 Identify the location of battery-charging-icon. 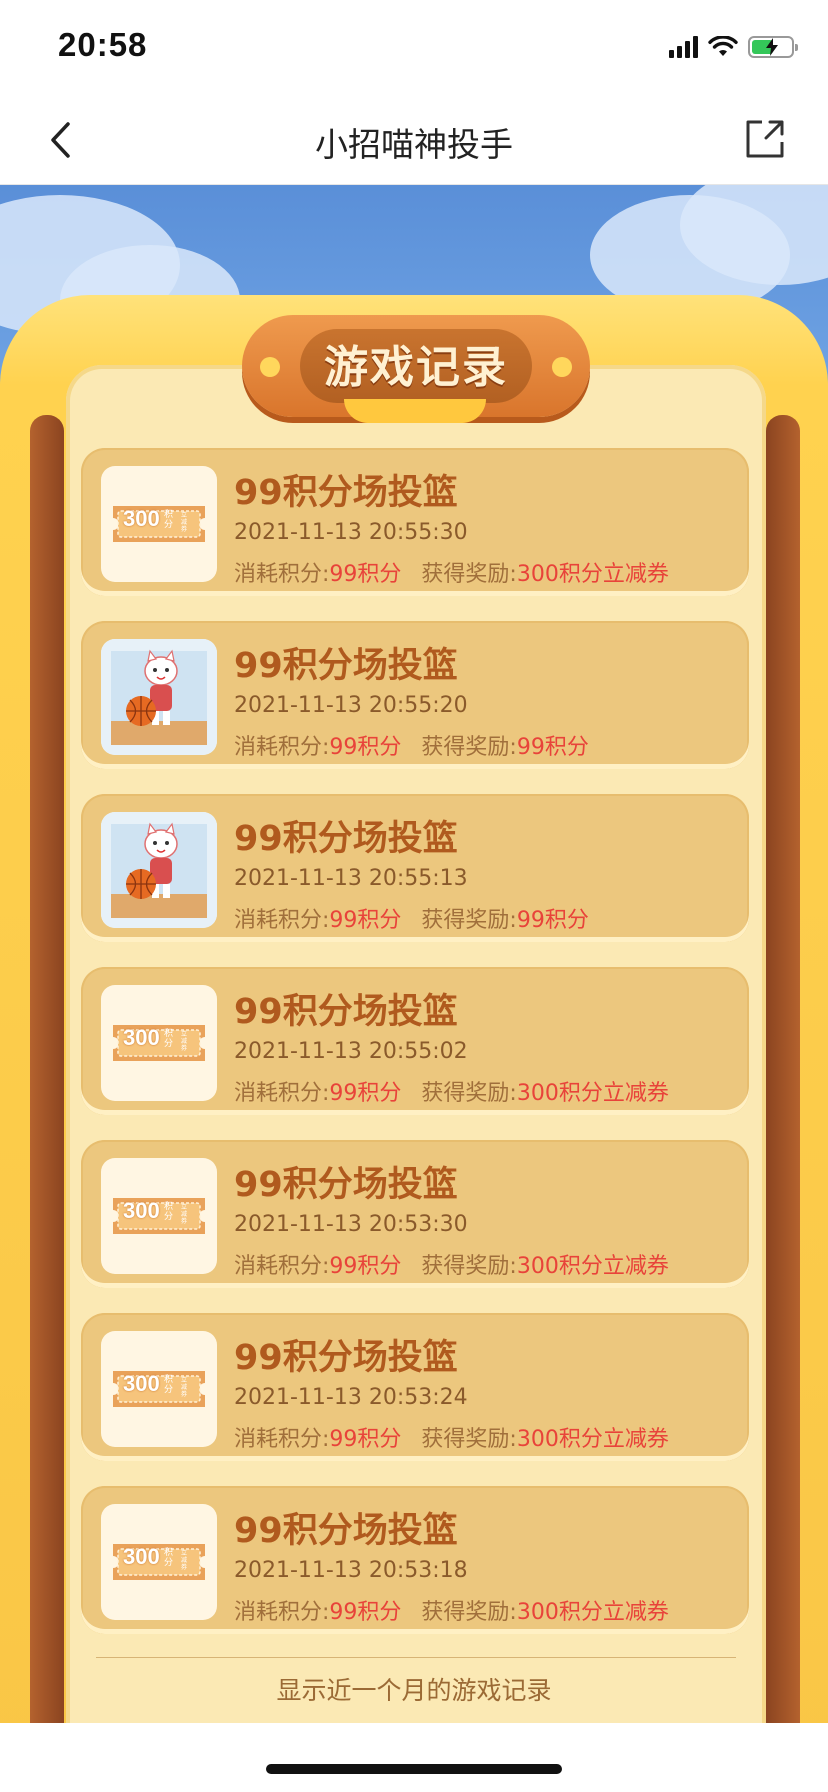
(773, 47).